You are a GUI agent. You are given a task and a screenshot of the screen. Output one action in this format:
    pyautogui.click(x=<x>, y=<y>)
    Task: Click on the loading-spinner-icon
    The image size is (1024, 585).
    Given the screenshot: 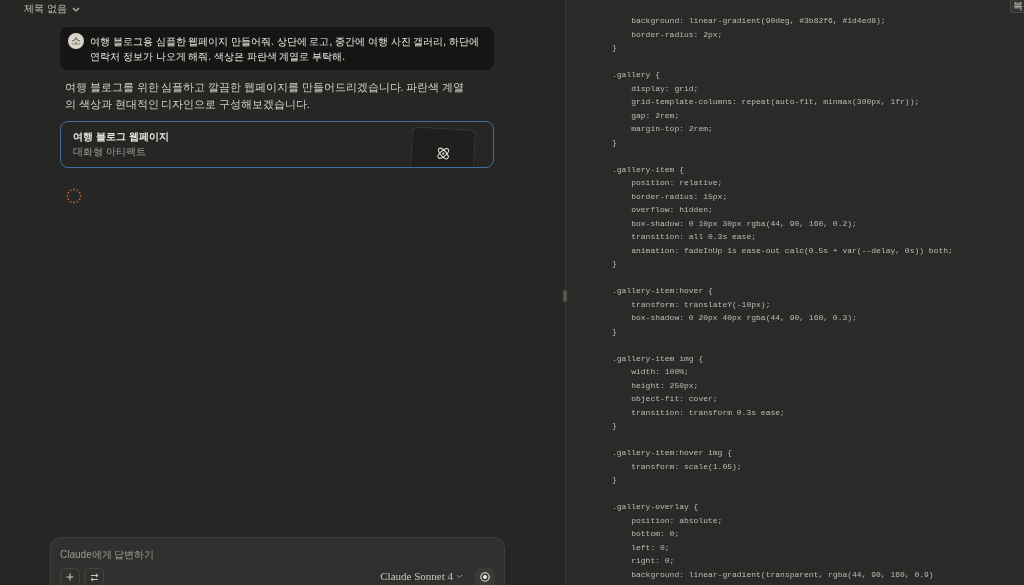 What is the action you would take?
    pyautogui.click(x=74, y=196)
    